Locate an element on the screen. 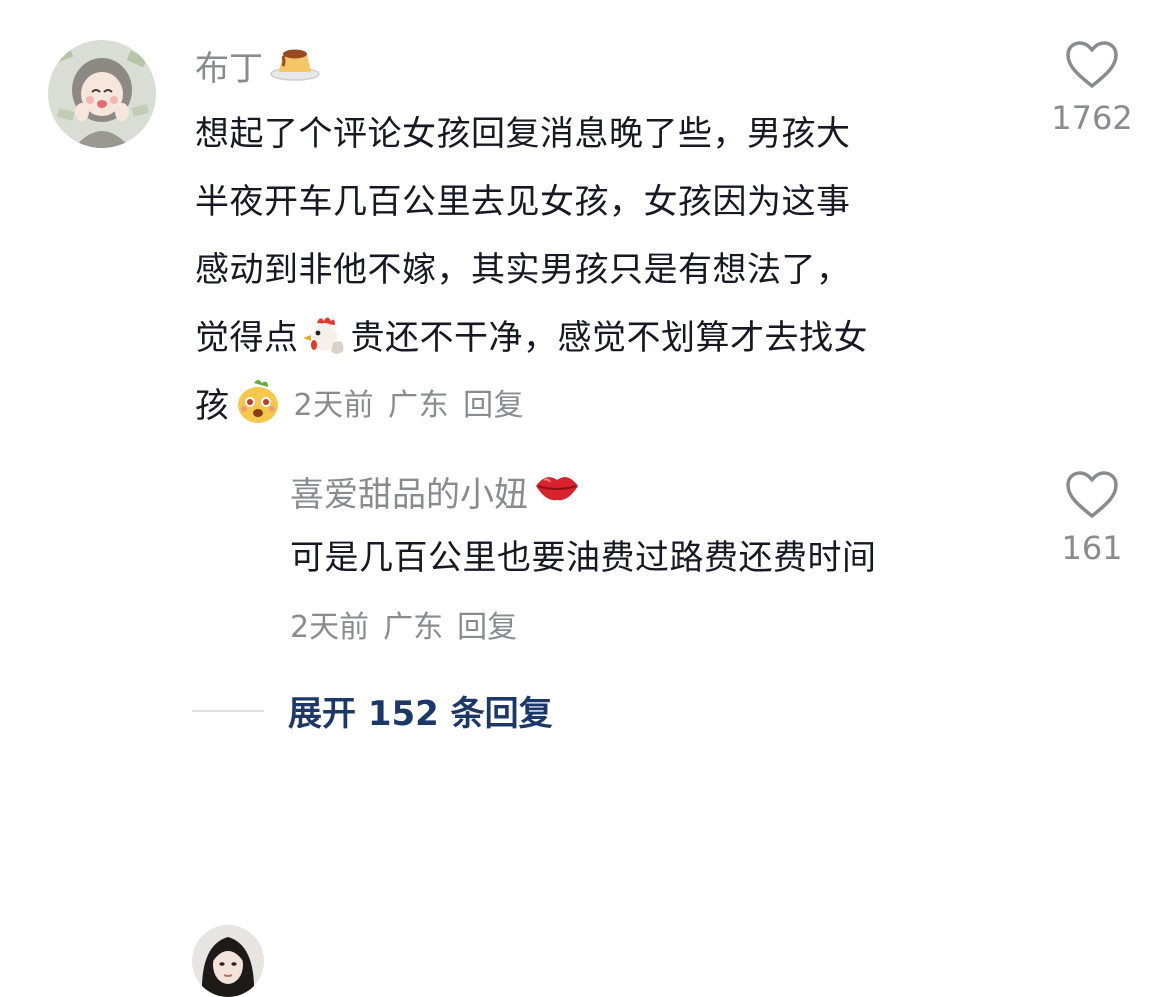 This screenshot has height=997, width=1170. comment-line: 想起了个评论女孩回复消息晚了些，男孩大 is located at coordinates (523, 134).